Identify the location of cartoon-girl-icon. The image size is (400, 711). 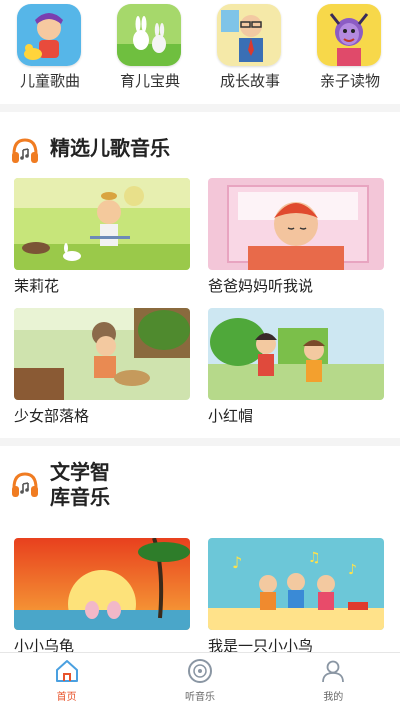
(349, 35).